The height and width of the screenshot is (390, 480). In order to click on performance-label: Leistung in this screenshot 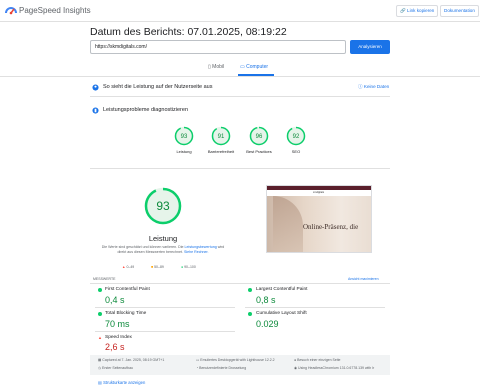, I will do `click(163, 238)`.